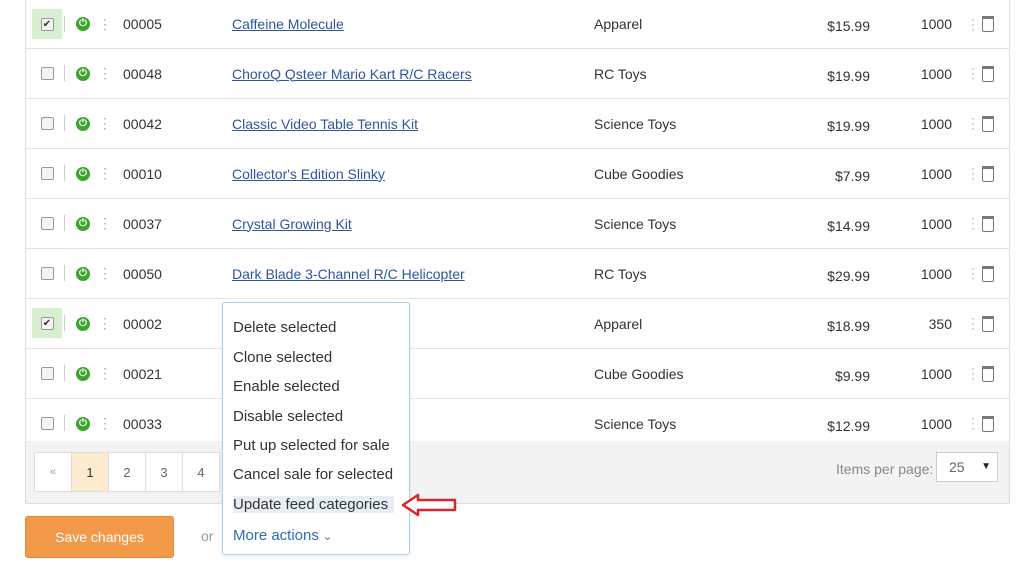  What do you see at coordinates (142, 223) in the screenshot?
I see `product-code: 00037` at bounding box center [142, 223].